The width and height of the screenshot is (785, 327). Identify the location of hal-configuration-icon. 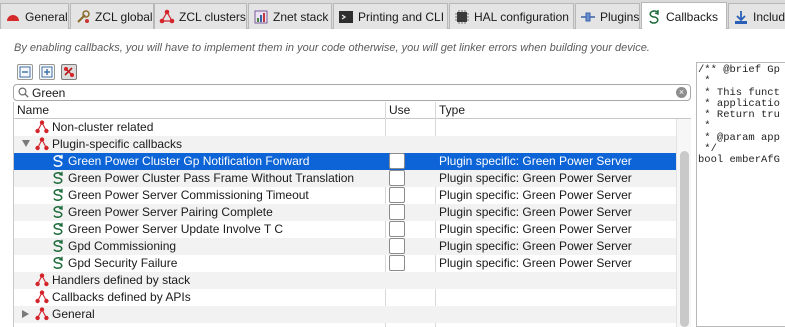
(462, 17).